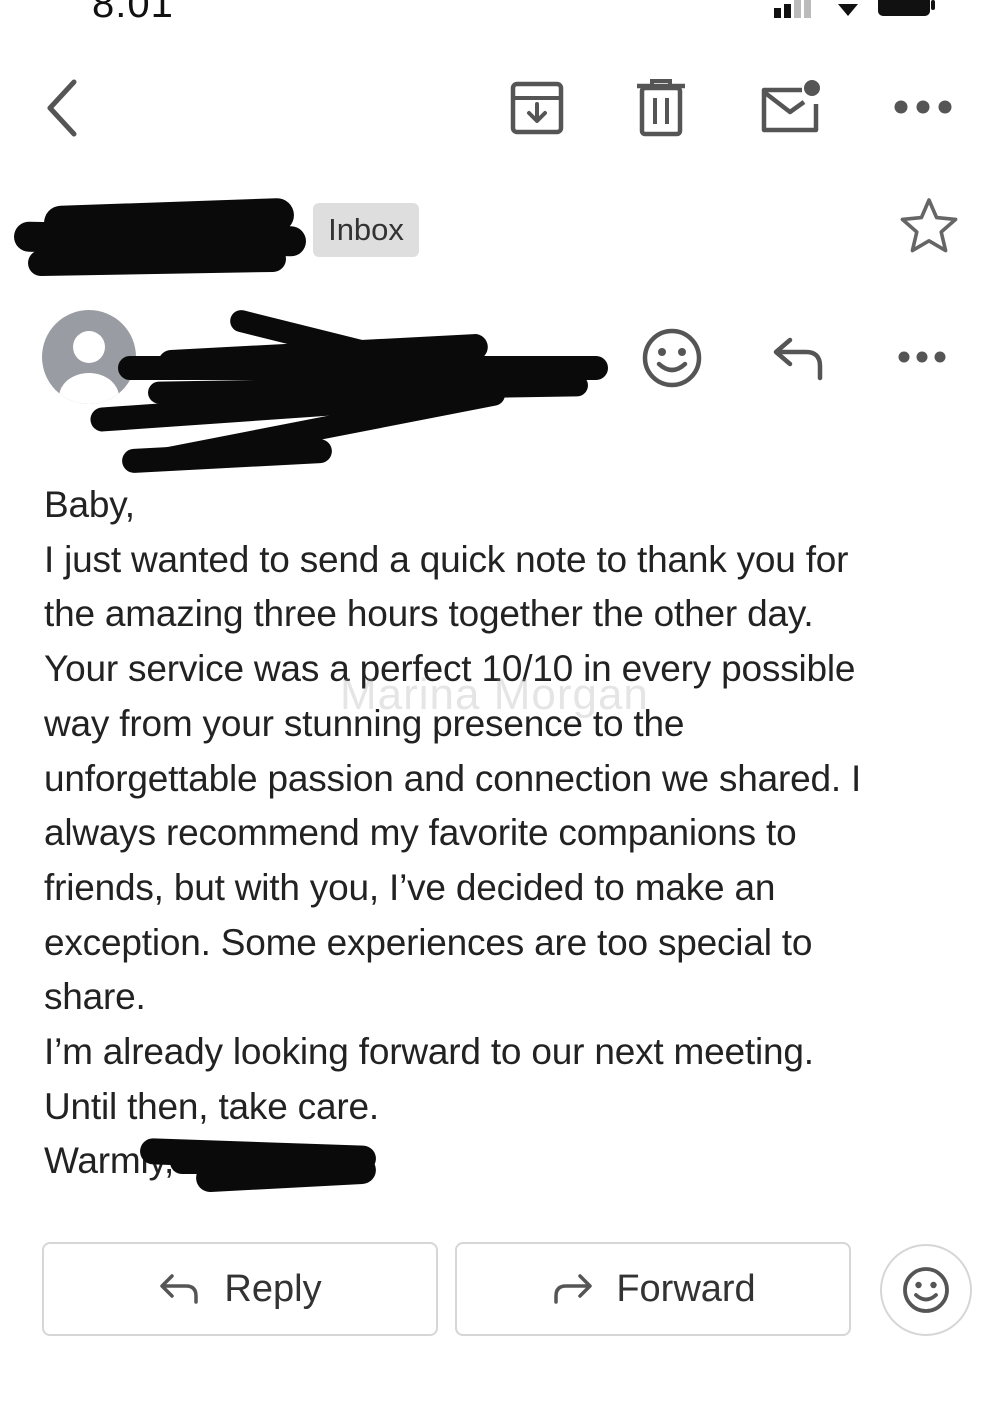  I want to click on mark-unread-icon, so click(791, 107).